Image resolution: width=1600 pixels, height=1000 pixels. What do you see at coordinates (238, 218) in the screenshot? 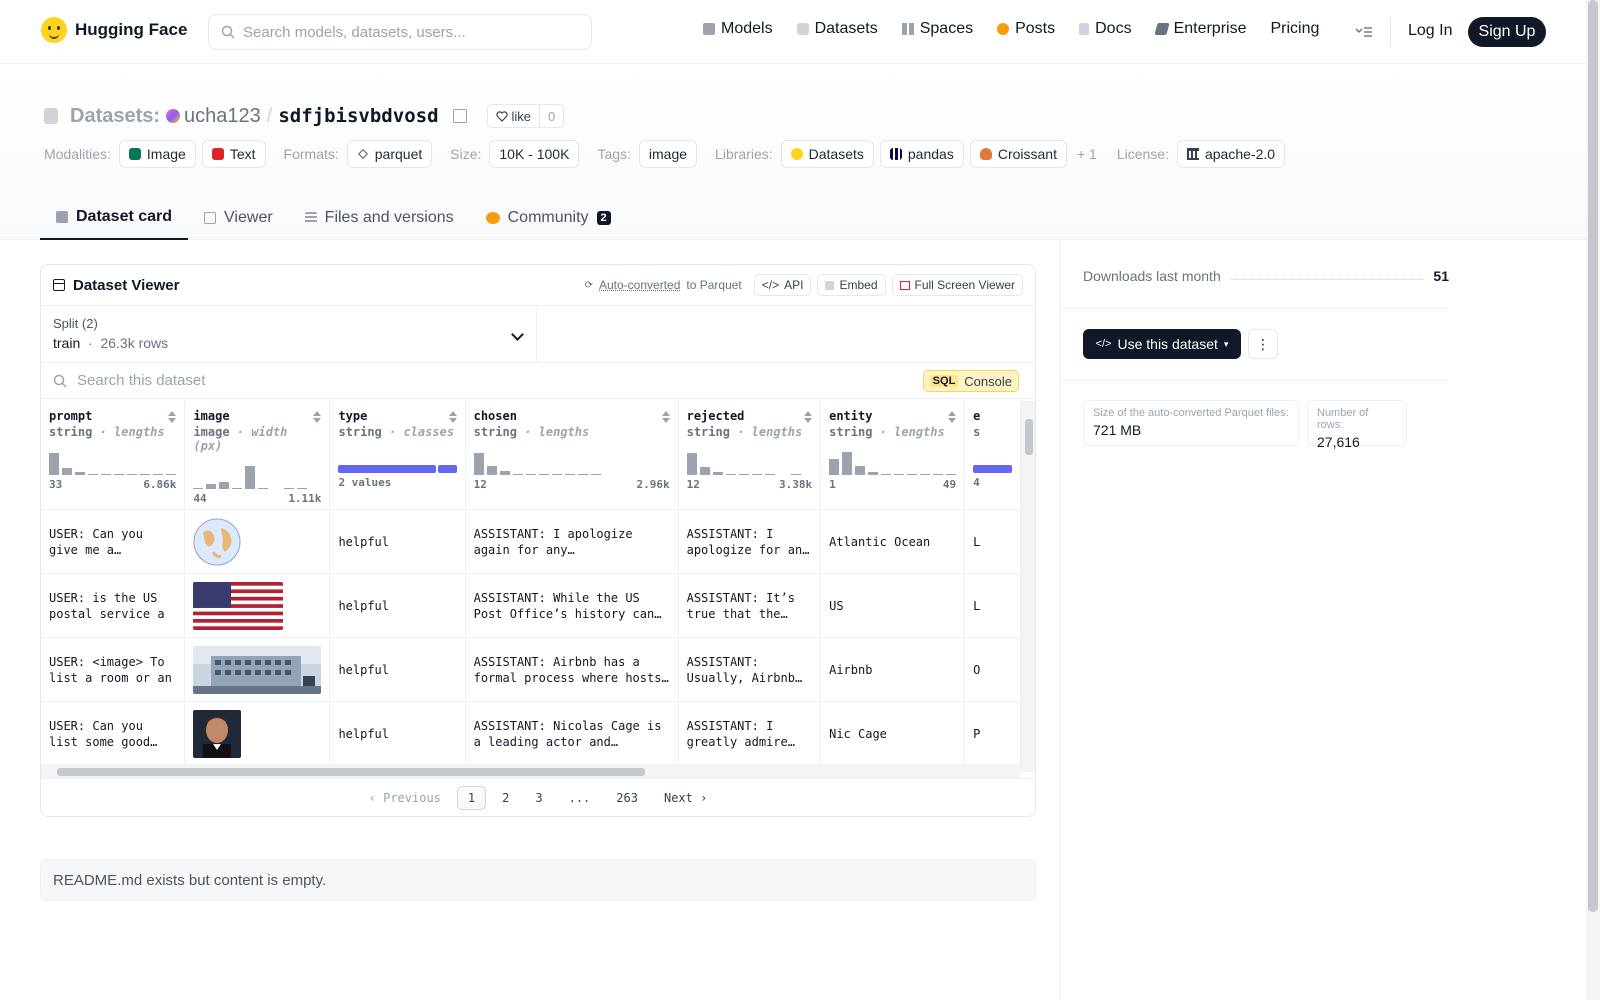
I see `tab-viewer: Viewer` at bounding box center [238, 218].